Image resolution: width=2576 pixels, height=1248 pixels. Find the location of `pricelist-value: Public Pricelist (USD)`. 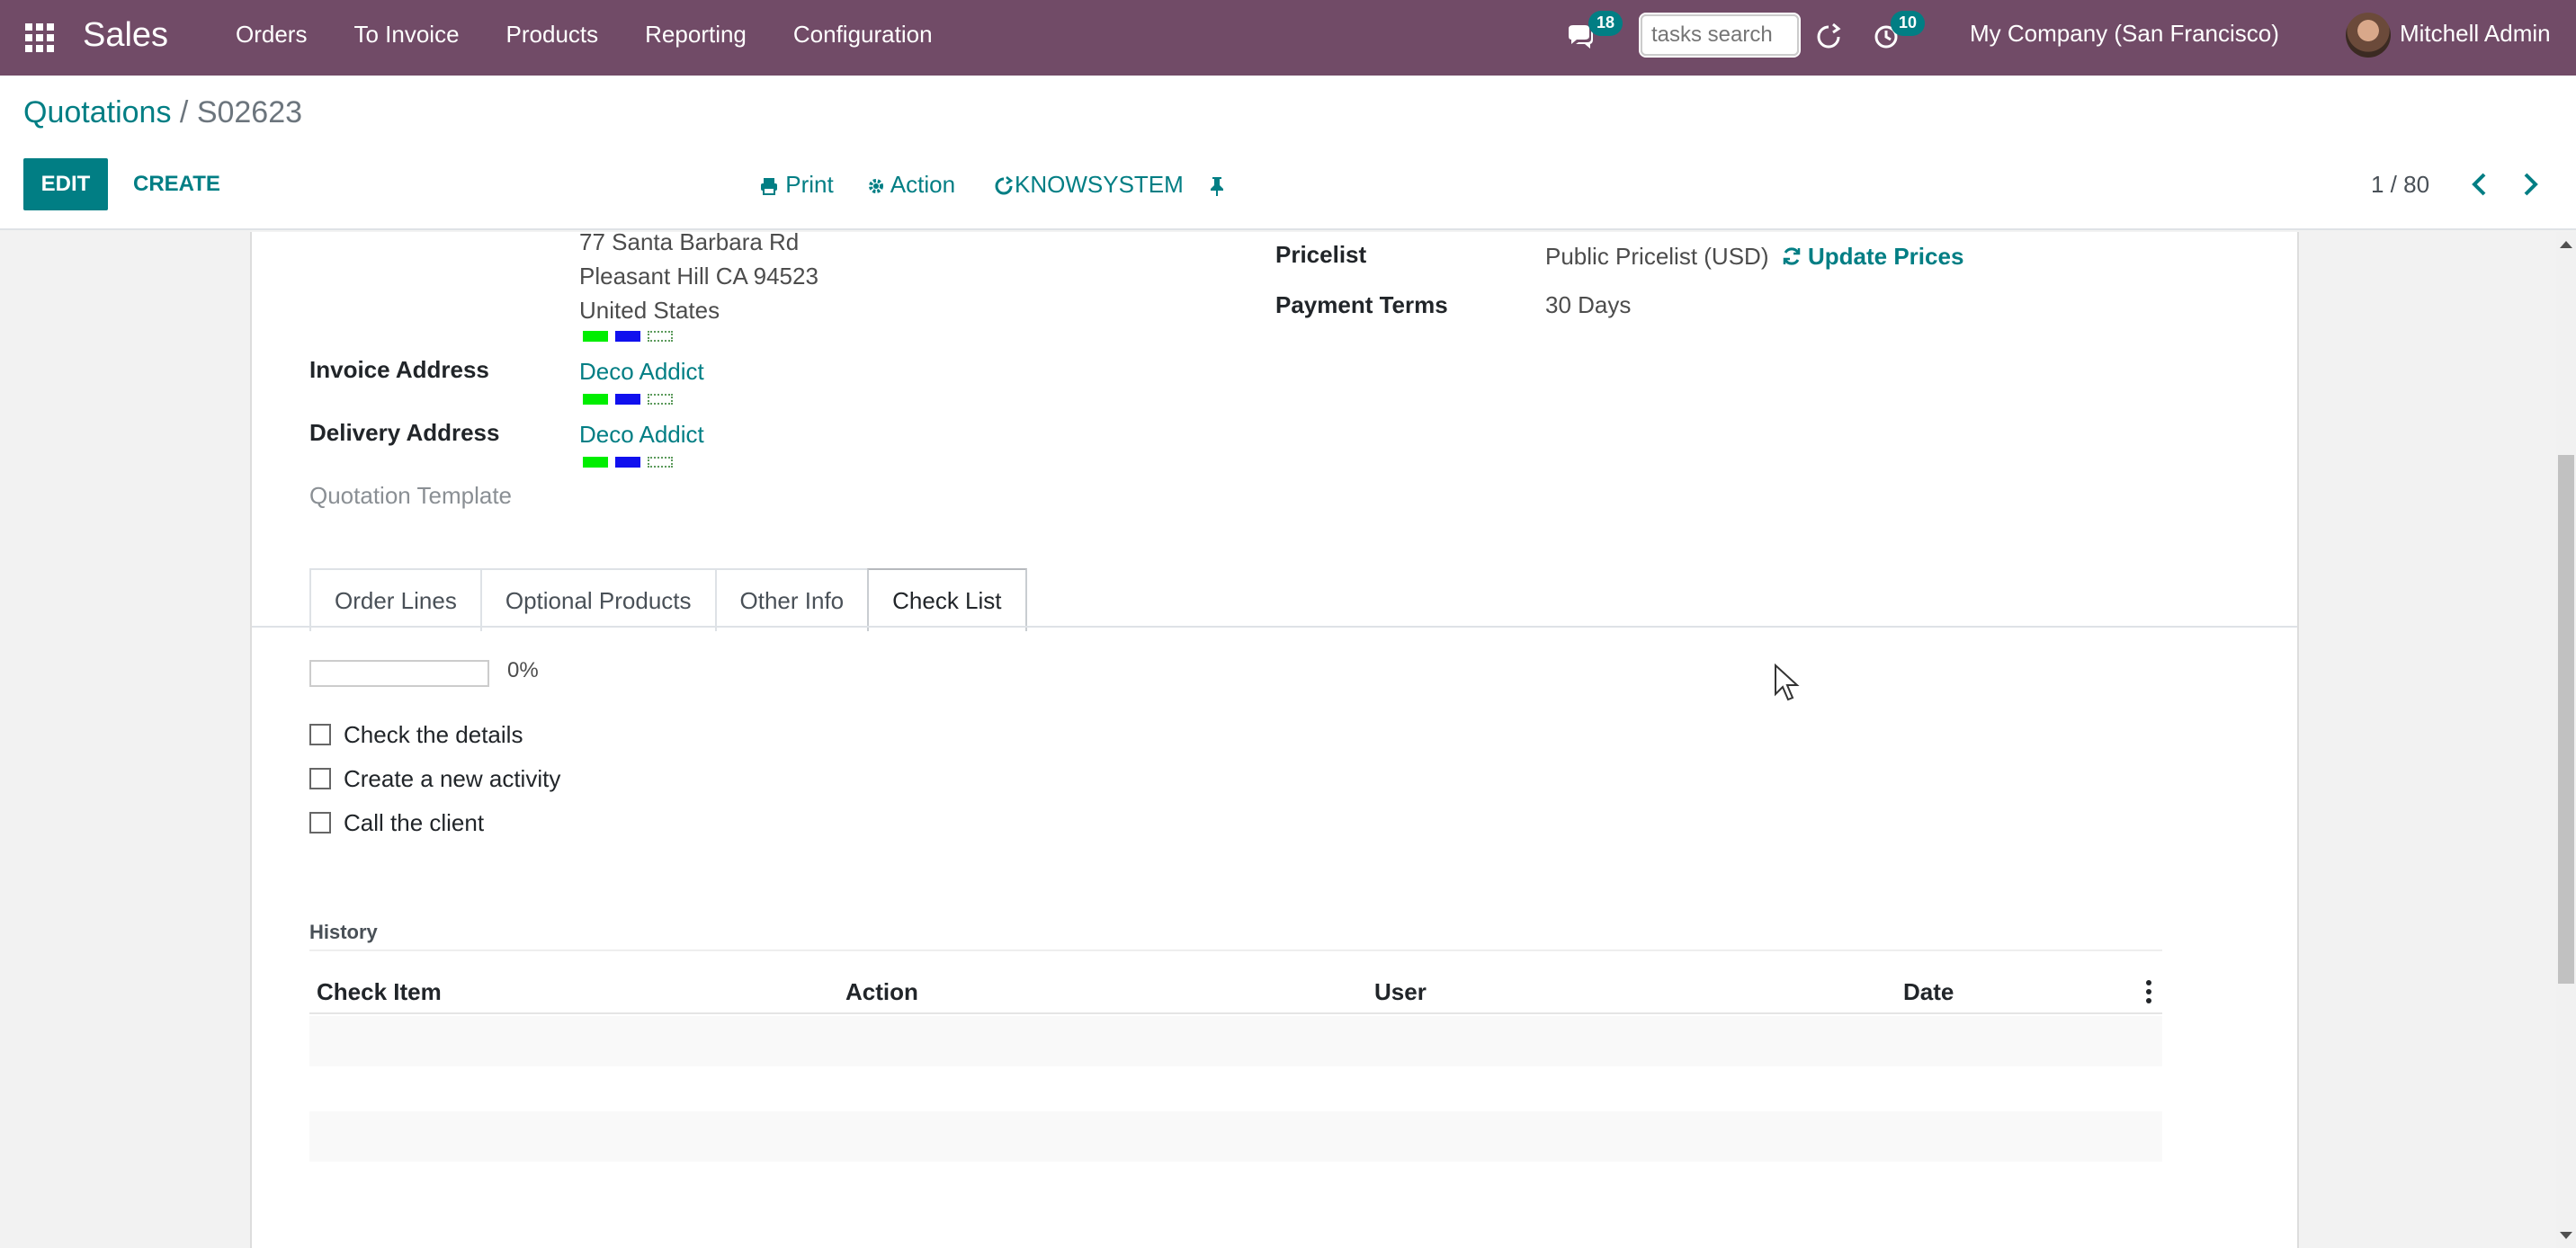

pricelist-value: Public Pricelist (USD) is located at coordinates (1657, 257).